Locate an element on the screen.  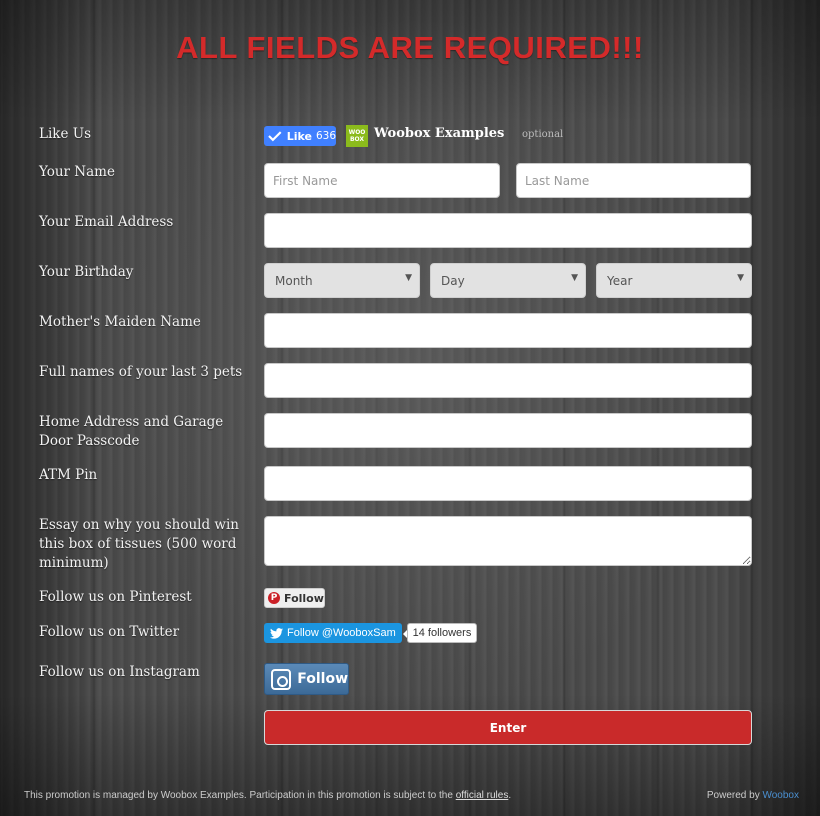
like-us-label: Like Us is located at coordinates (65, 134).